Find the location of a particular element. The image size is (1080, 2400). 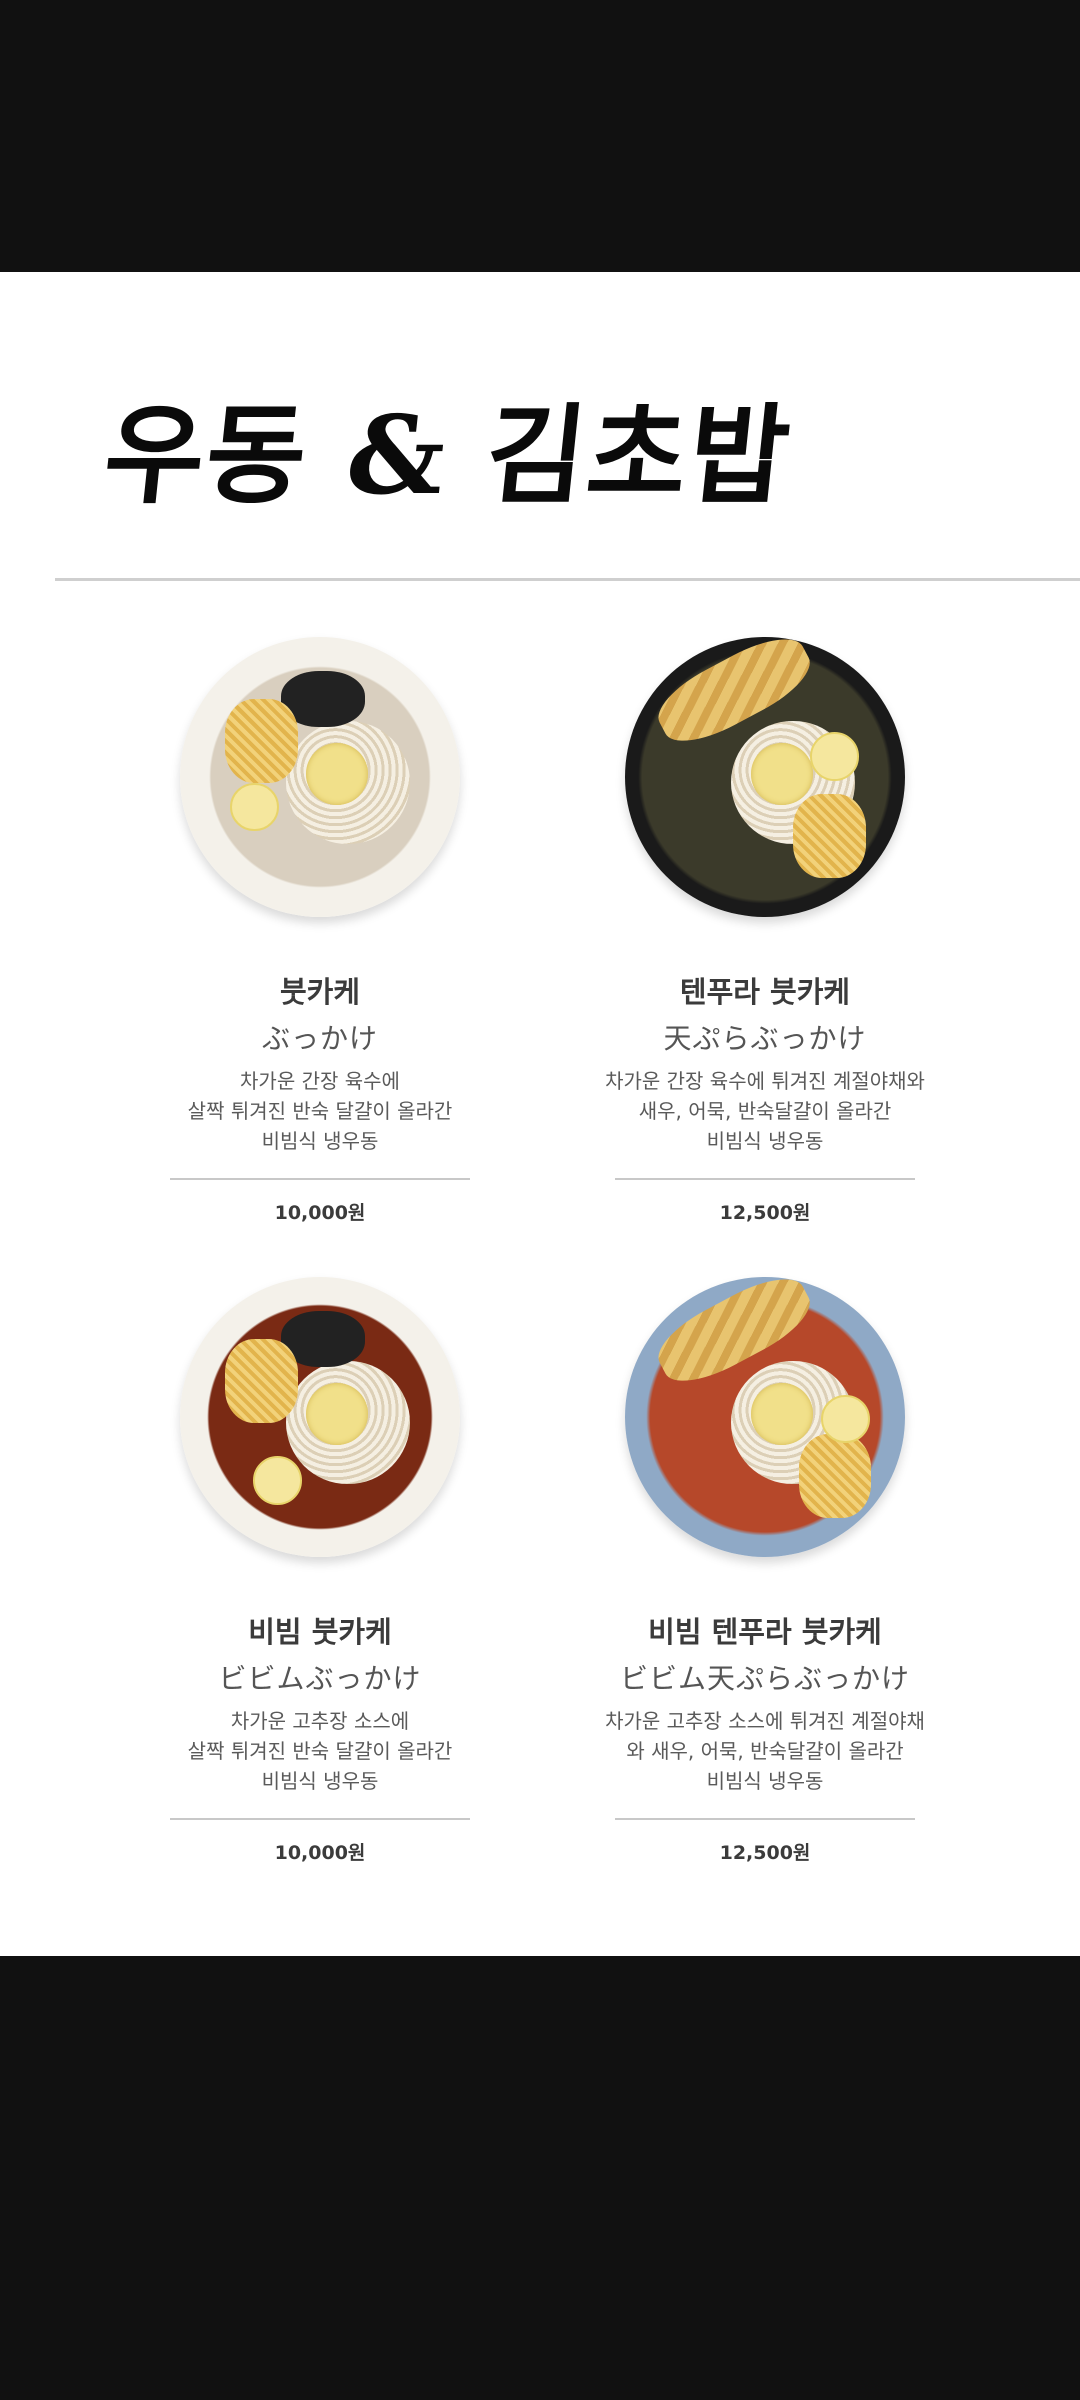

description-line: 차가운 고추장 소스에 튀겨진 계절야채 is located at coordinates (765, 1721).